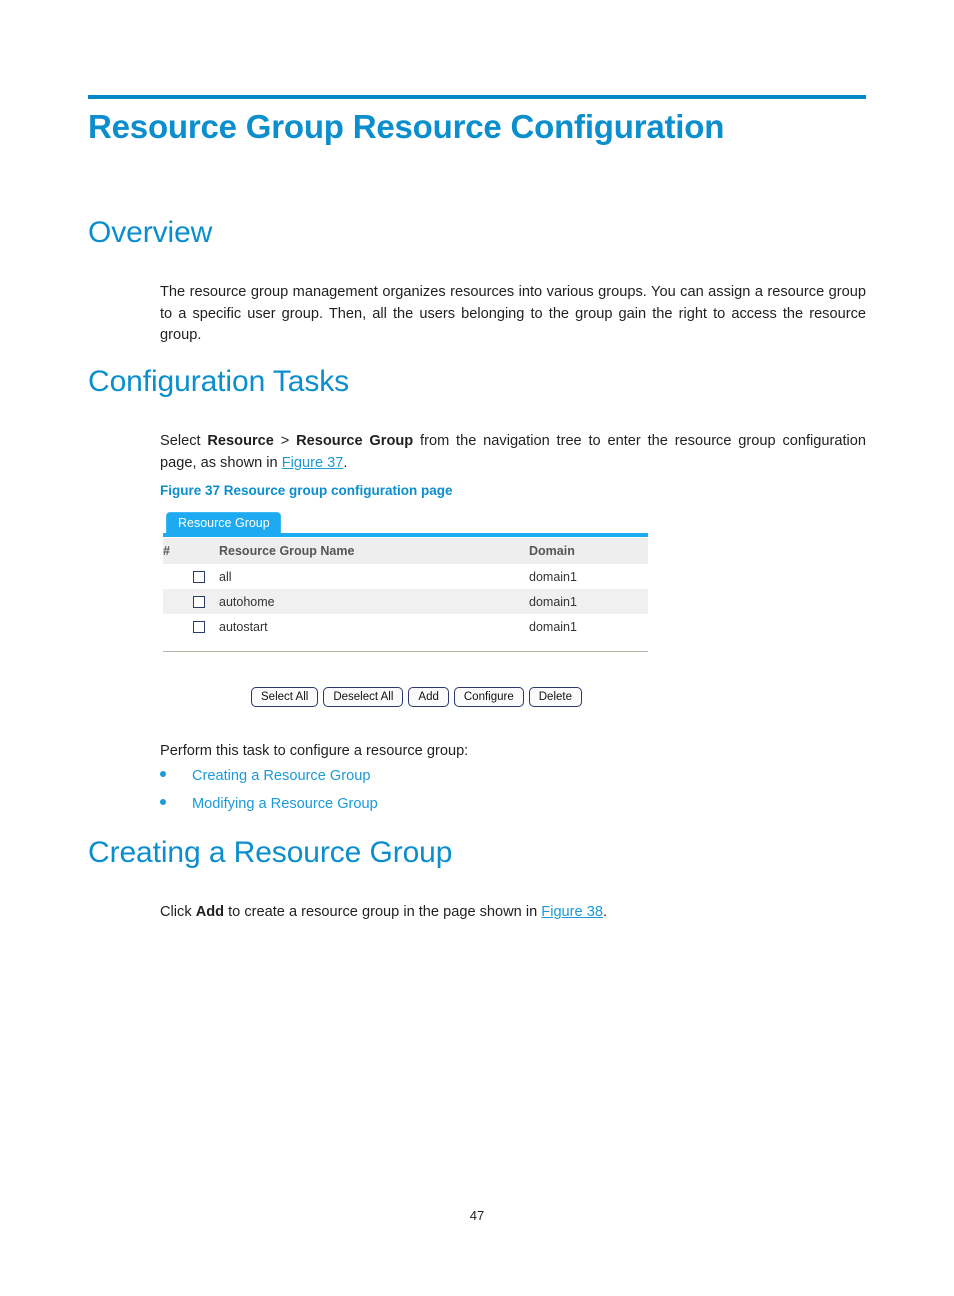 This screenshot has height=1296, width=954. What do you see at coordinates (477, 1215) in the screenshot?
I see `page-number: 47` at bounding box center [477, 1215].